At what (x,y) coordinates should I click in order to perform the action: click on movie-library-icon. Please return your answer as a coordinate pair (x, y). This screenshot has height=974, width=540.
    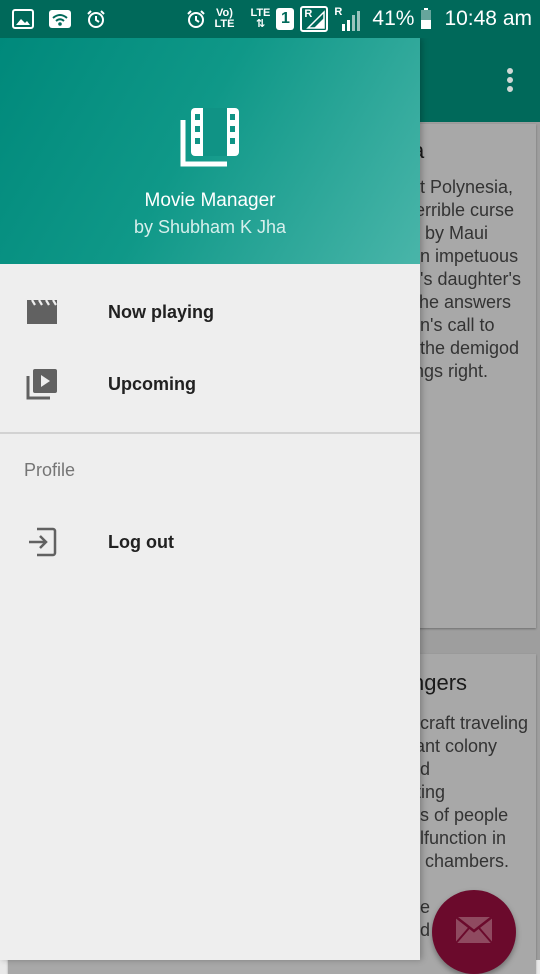
    Looking at the image, I should click on (210, 137).